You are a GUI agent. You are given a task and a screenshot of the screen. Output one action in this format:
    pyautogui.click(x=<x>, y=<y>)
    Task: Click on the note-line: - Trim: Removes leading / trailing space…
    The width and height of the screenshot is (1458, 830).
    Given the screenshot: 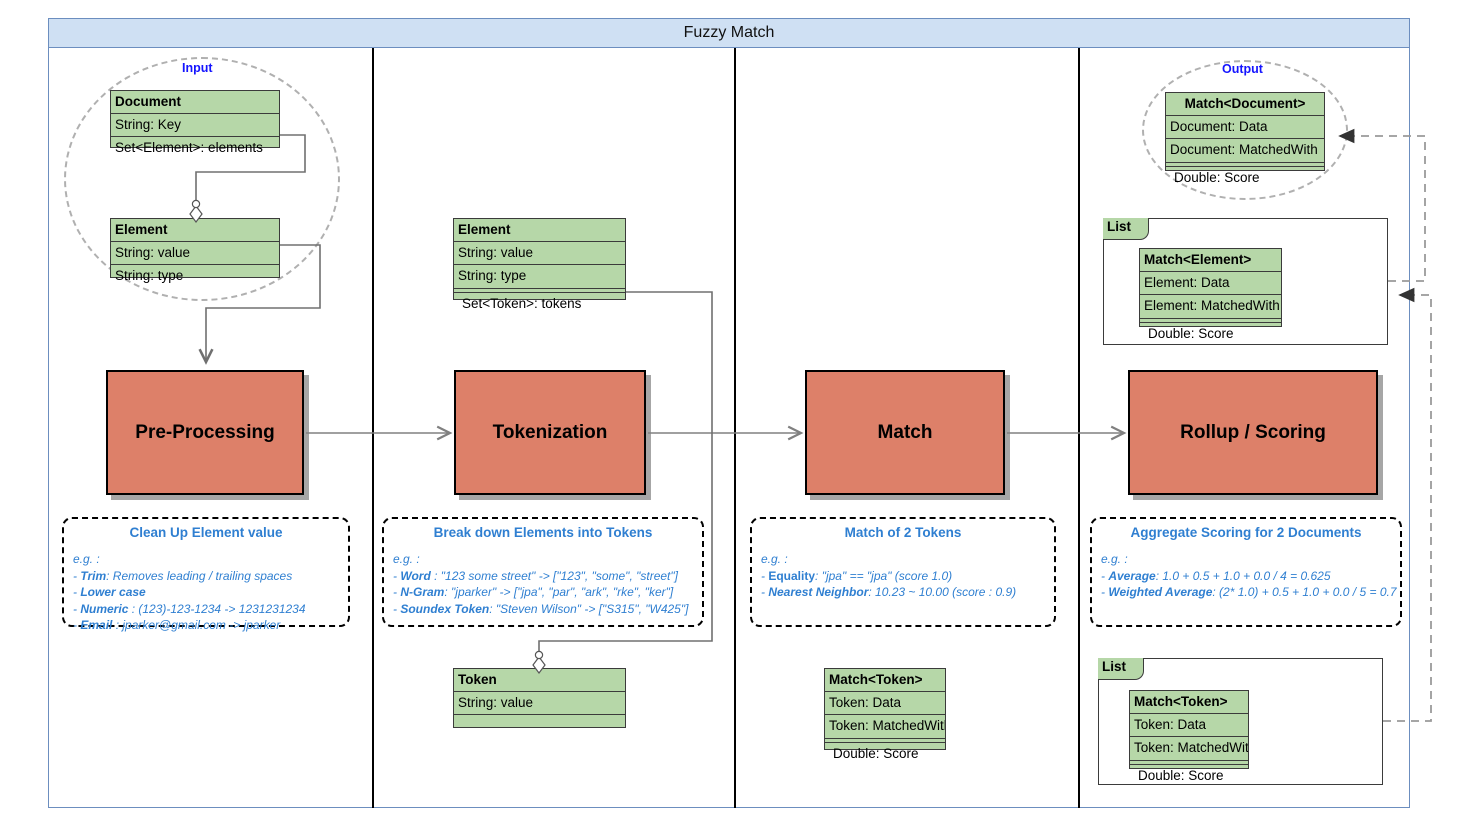 What is the action you would take?
    pyautogui.click(x=183, y=575)
    